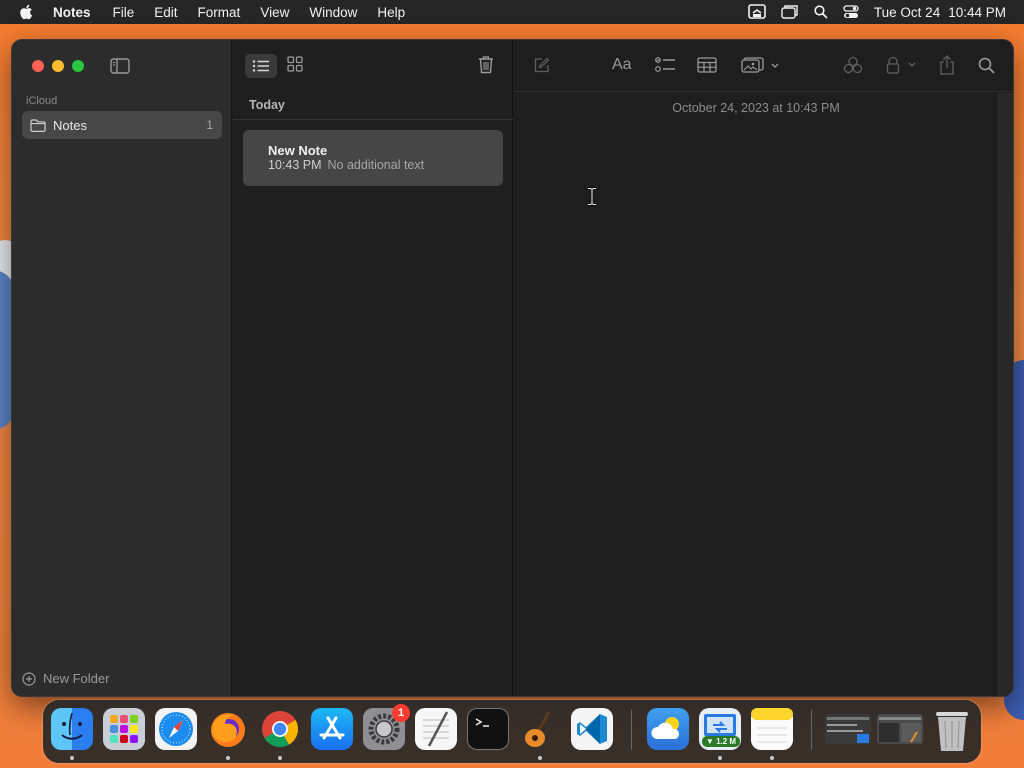  I want to click on dock-vscode-icon, so click(592, 729).